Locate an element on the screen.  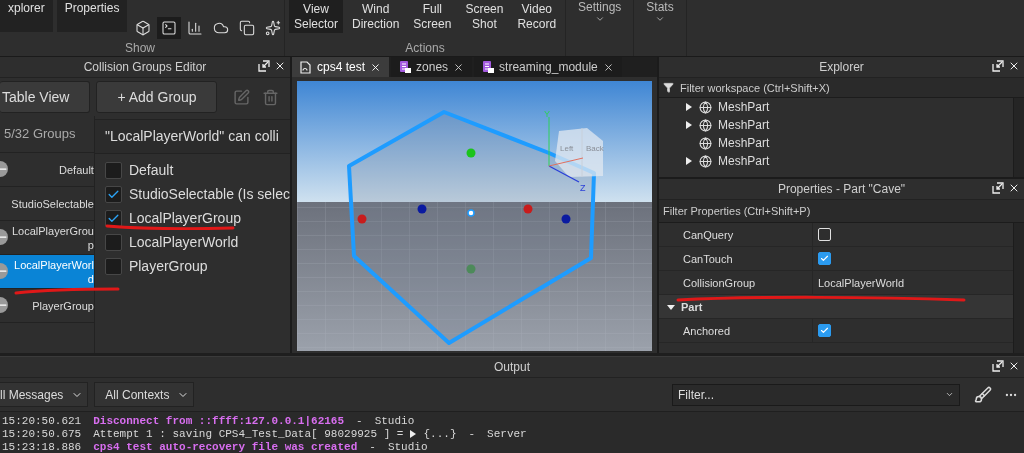
ribbon-button: View Selector is located at coordinates (316, 16).